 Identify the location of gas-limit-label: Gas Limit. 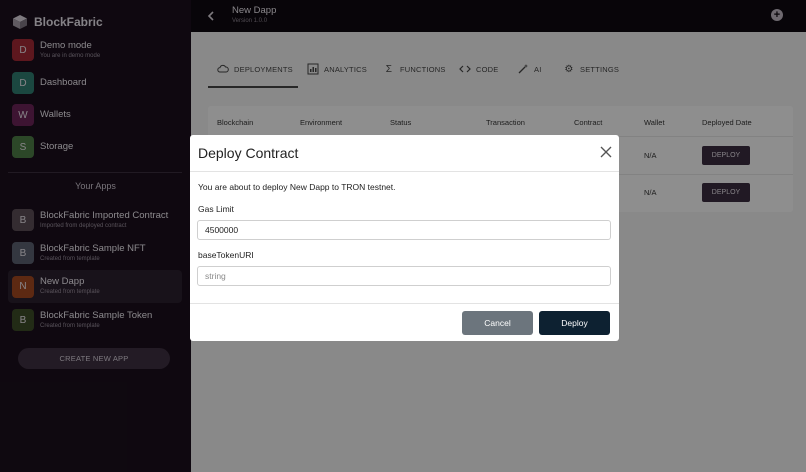
(216, 209).